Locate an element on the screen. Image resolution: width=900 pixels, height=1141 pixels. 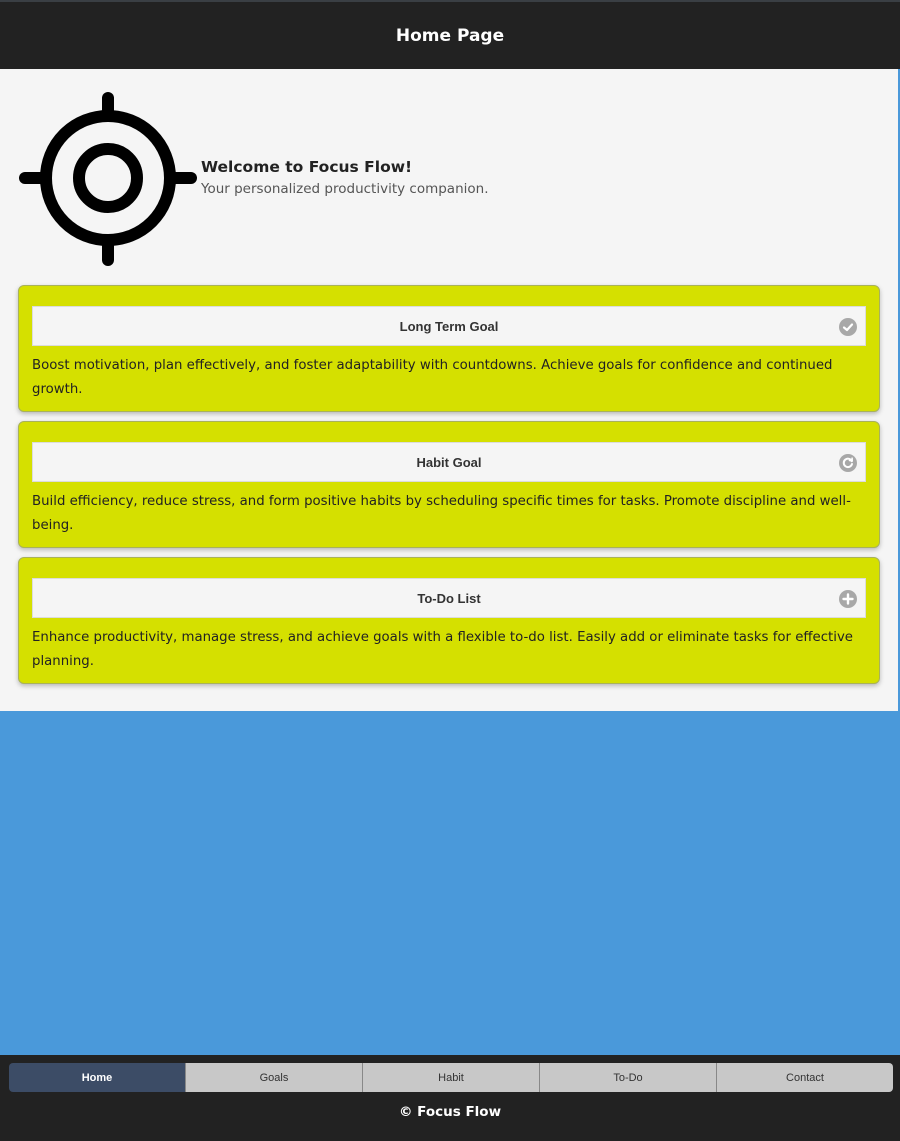
bottom-nav: Home Goals Habit To-Do Contact is located at coordinates (451, 1077).